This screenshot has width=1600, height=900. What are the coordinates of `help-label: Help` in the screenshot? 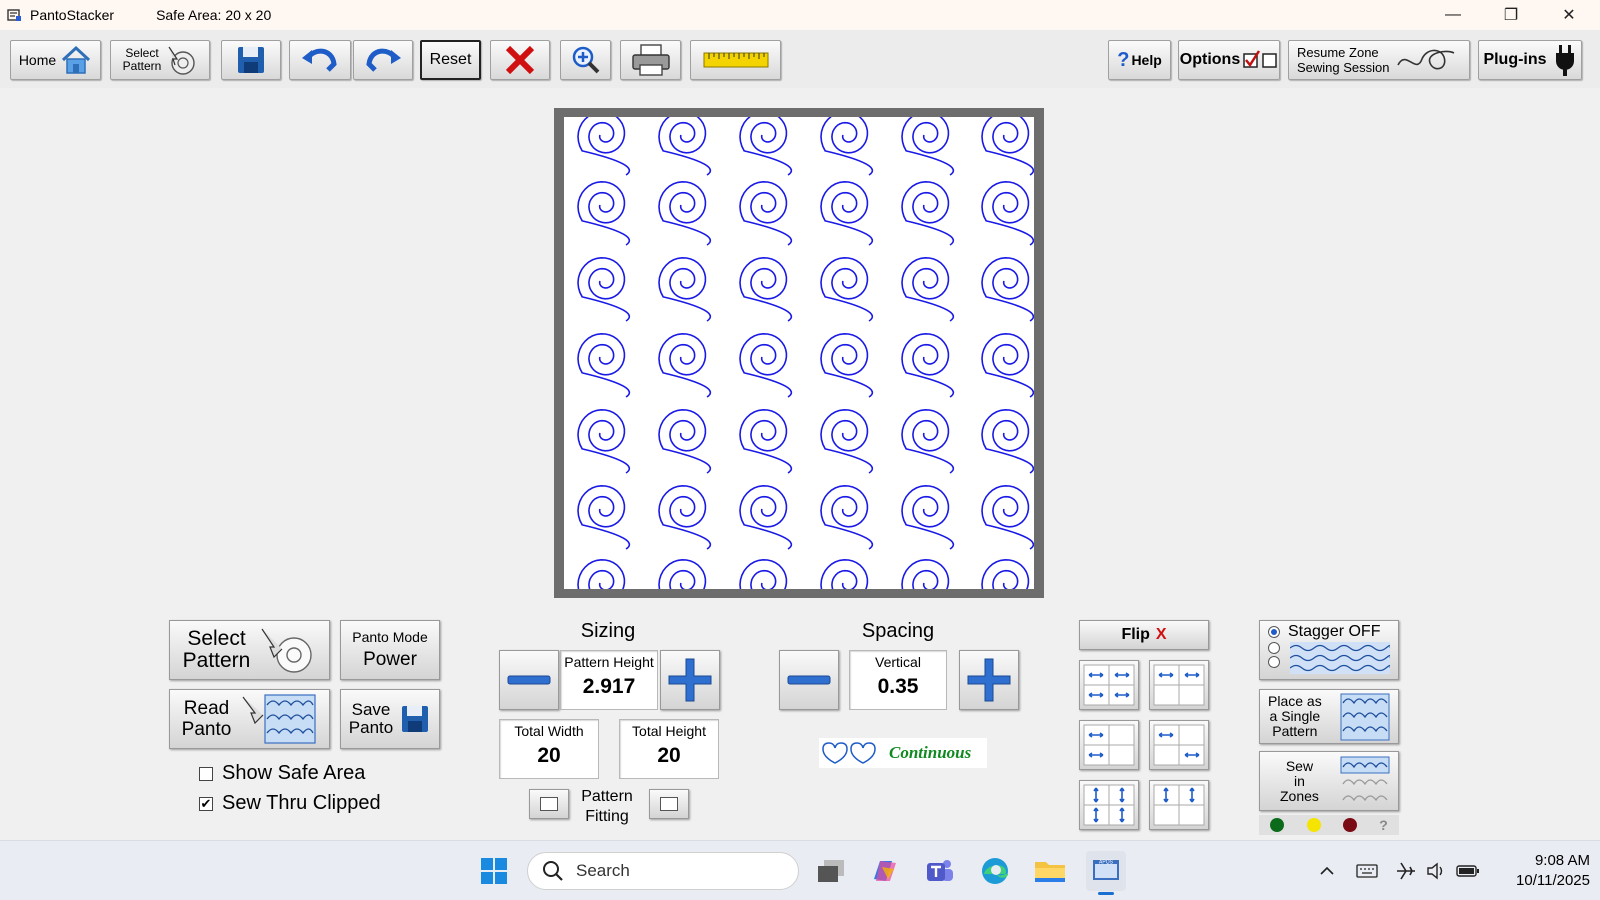 It's located at (1146, 60).